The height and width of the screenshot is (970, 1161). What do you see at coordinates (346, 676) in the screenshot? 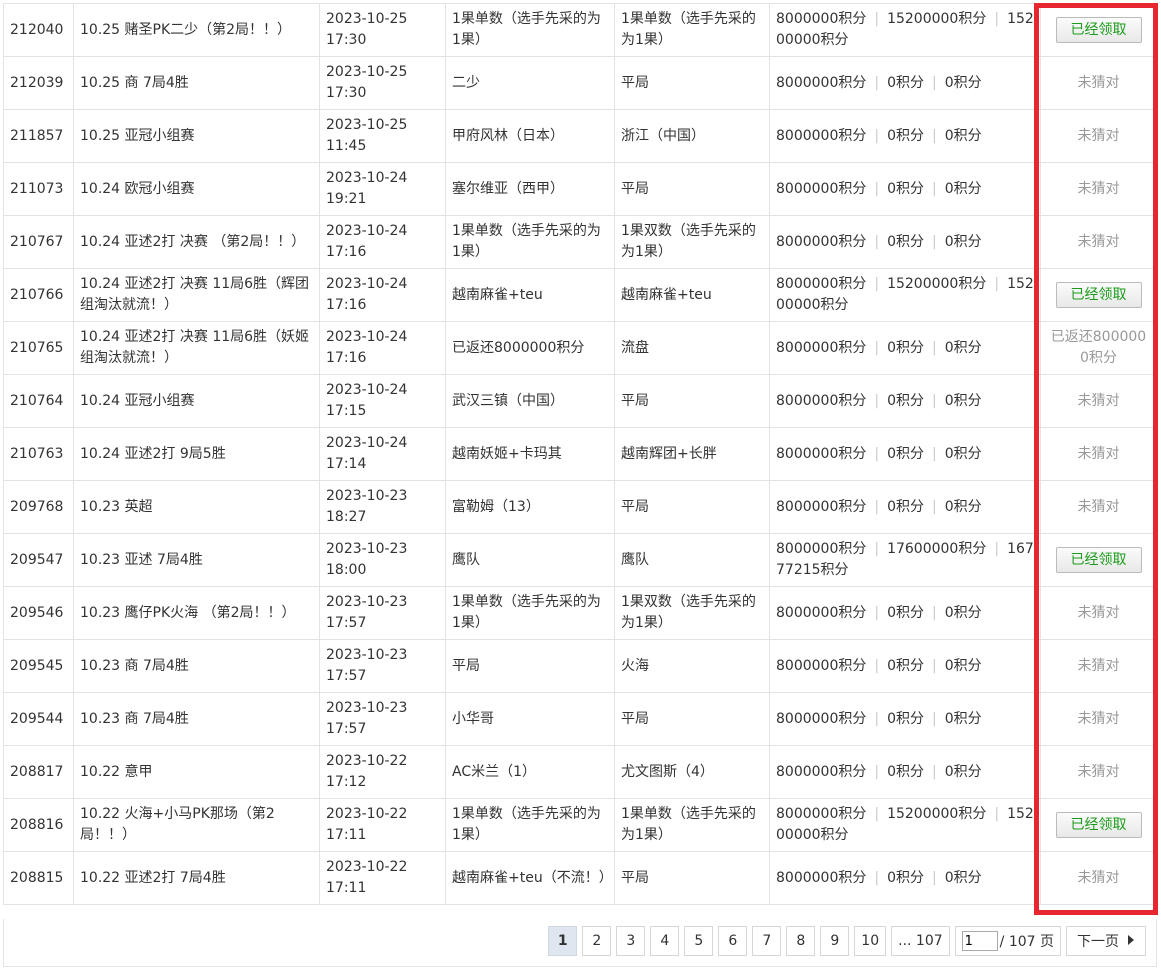
I see `bet-clock: 17:57` at bounding box center [346, 676].